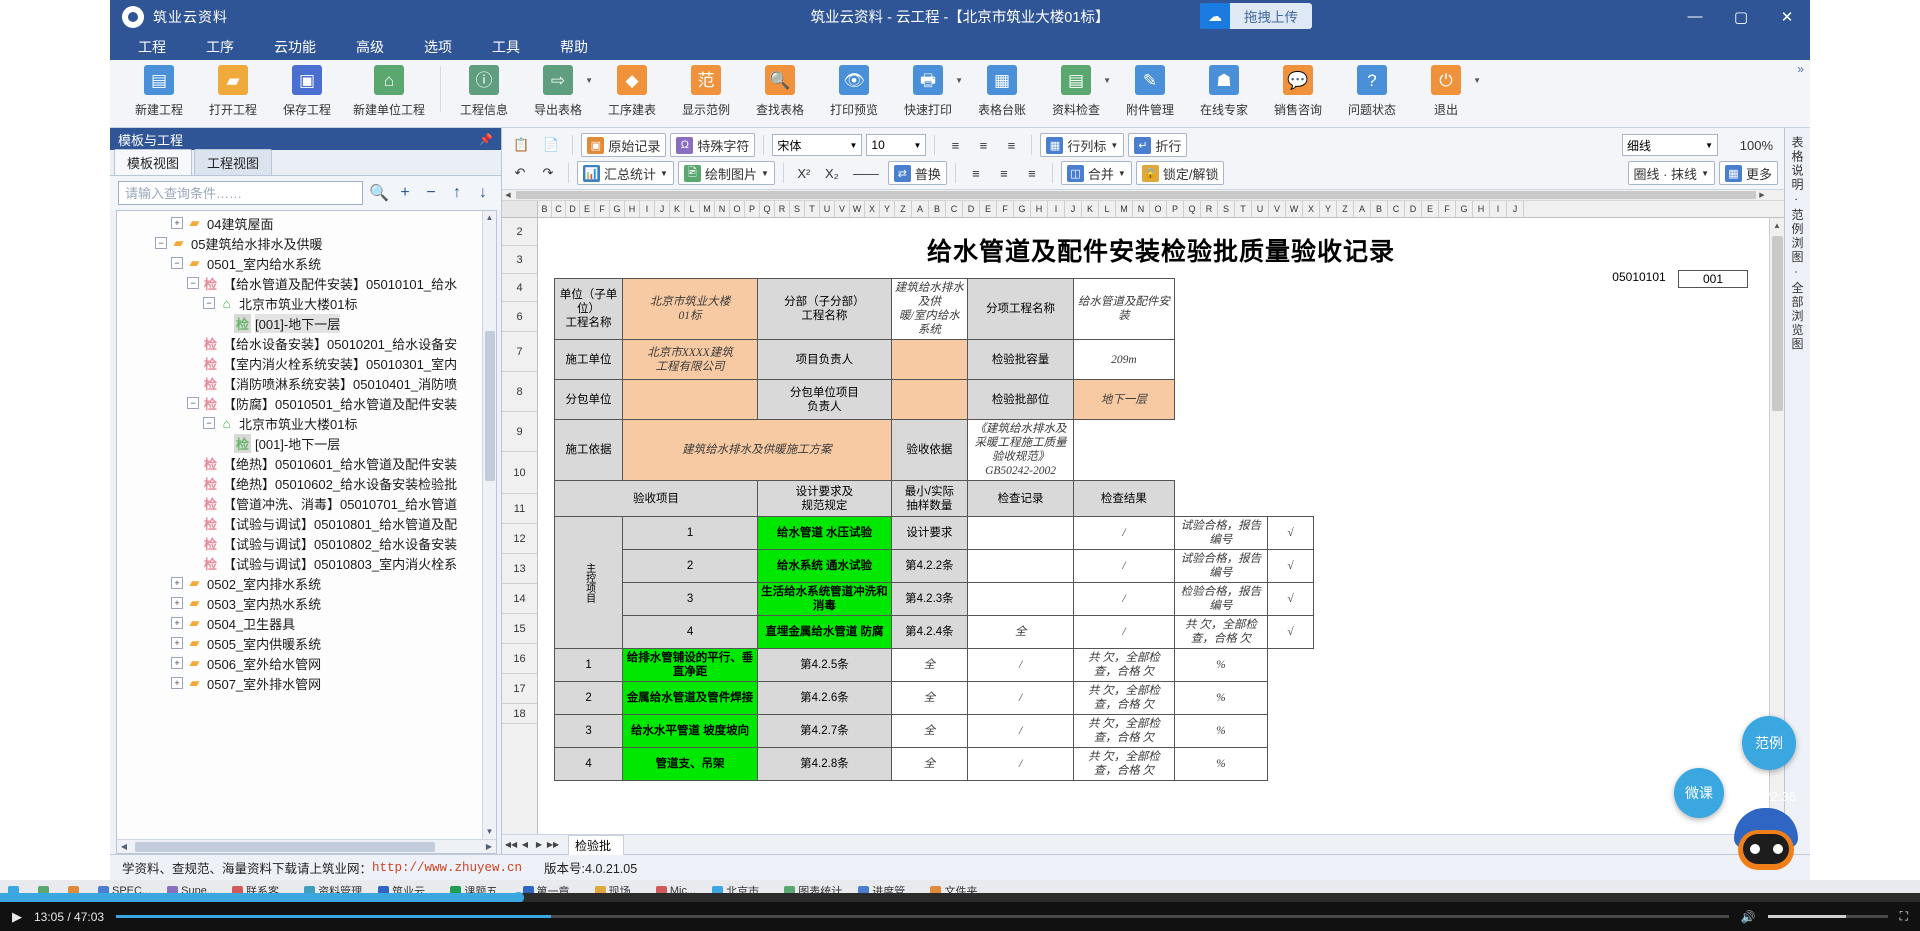 The width and height of the screenshot is (1920, 931). Describe the element at coordinates (1124, 360) in the screenshot. I see `form-cell: 209m` at that location.